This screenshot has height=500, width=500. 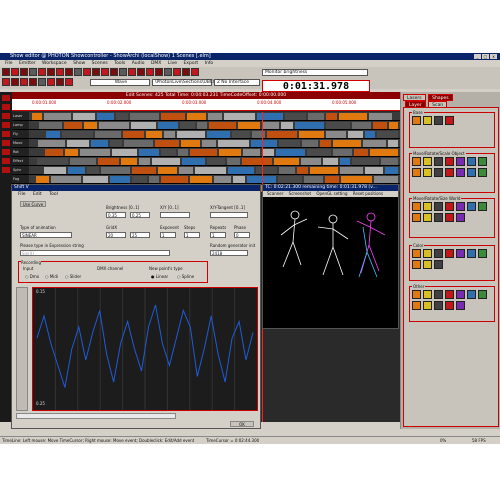 I want to click on paste-icon, so click(x=51, y=72).